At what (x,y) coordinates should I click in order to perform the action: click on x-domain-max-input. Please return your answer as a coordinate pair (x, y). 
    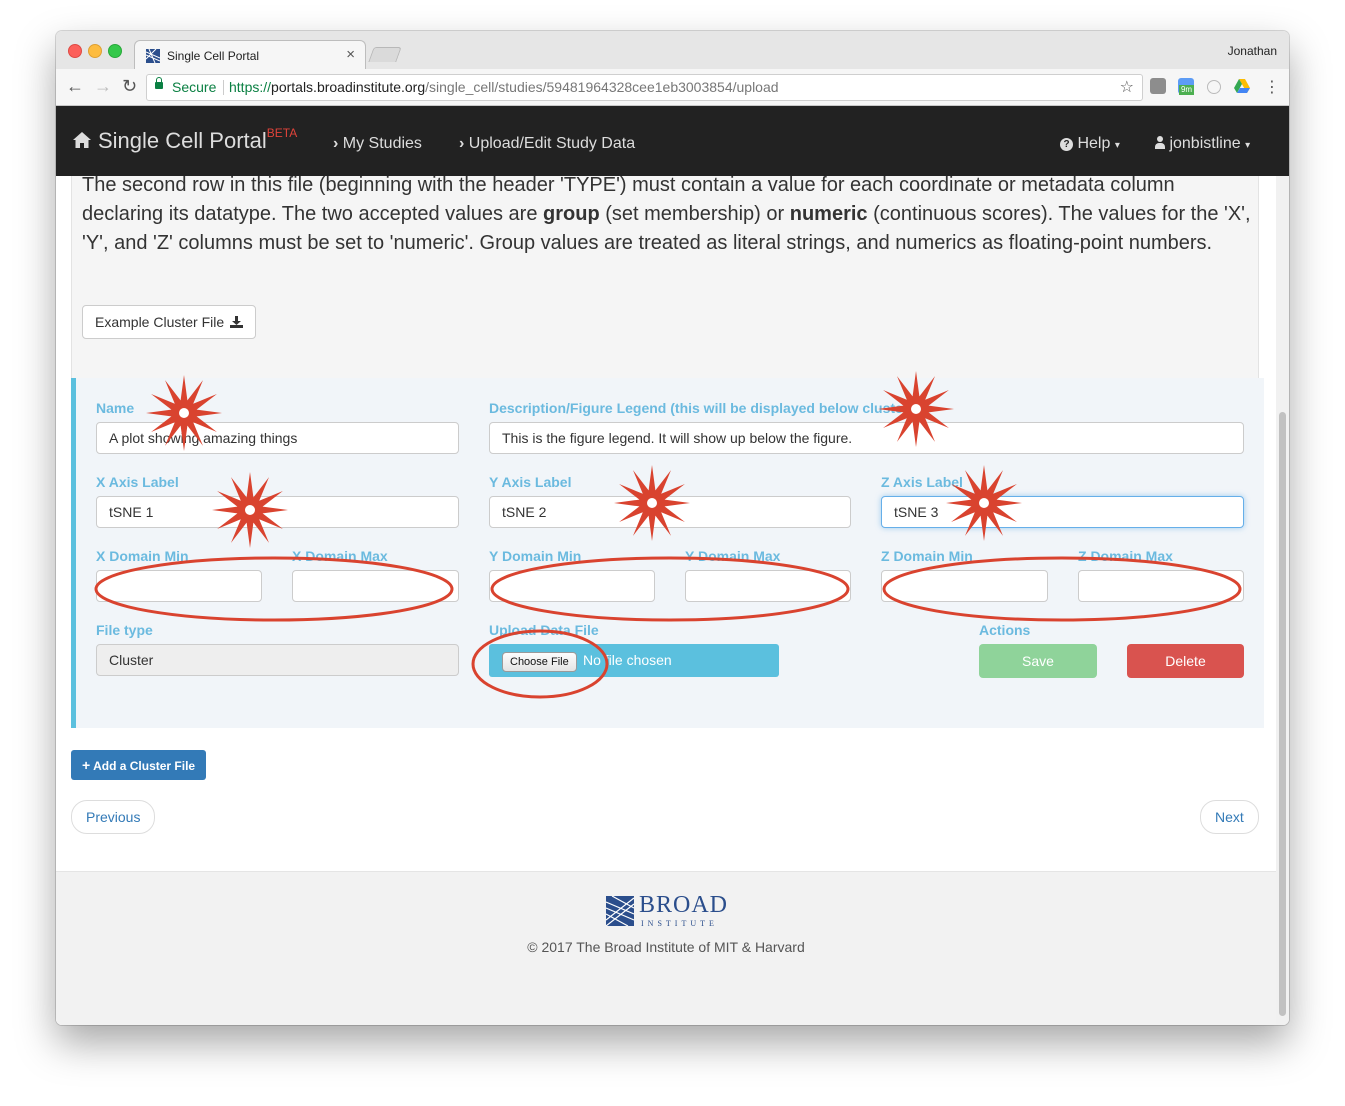
    Looking at the image, I should click on (375, 586).